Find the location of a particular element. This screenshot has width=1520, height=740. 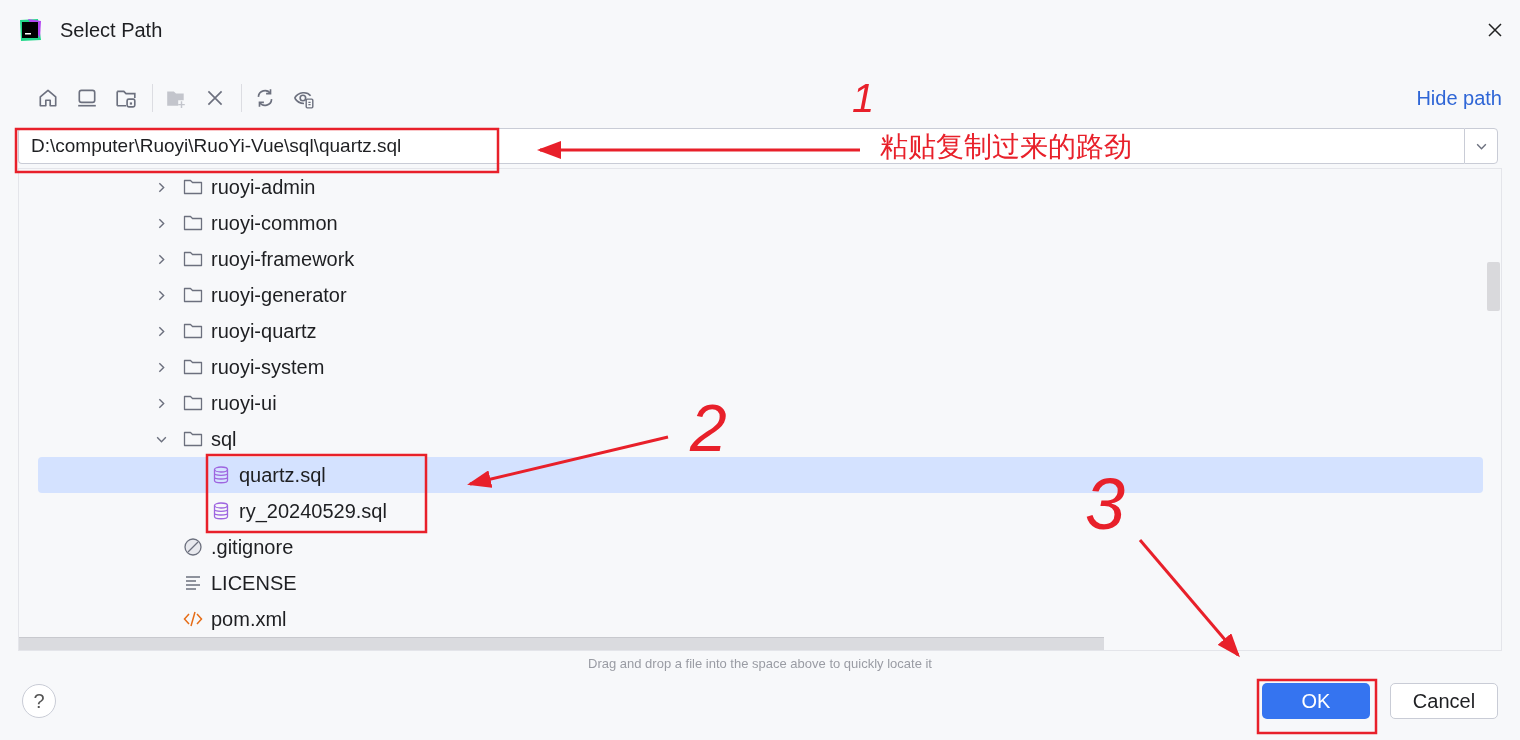

tree-item: ruoyi-generator is located at coordinates (195, 295).